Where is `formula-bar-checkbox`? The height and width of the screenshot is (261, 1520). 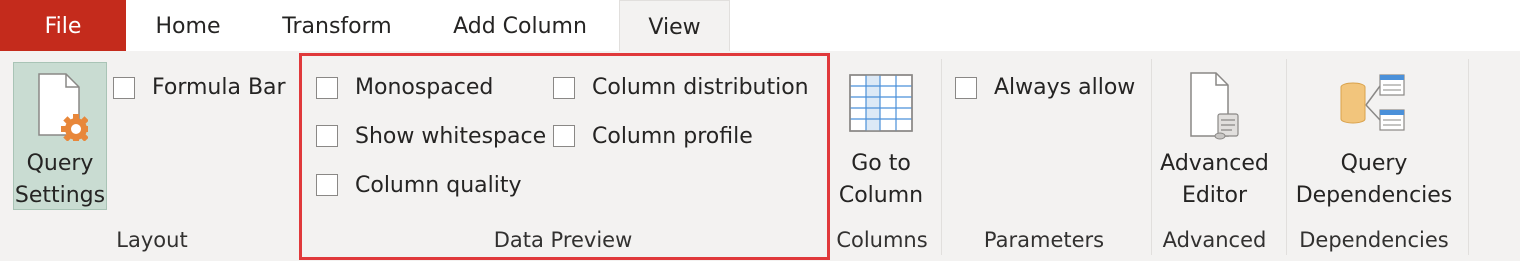 formula-bar-checkbox is located at coordinates (124, 88).